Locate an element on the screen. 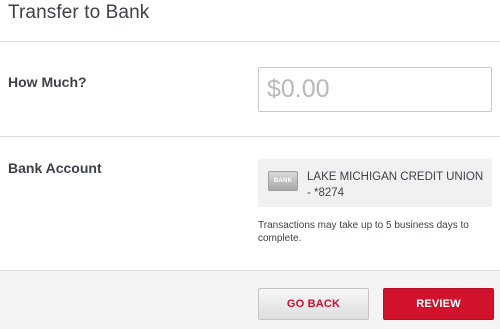  bank-card-icon: BANK is located at coordinates (283, 181).